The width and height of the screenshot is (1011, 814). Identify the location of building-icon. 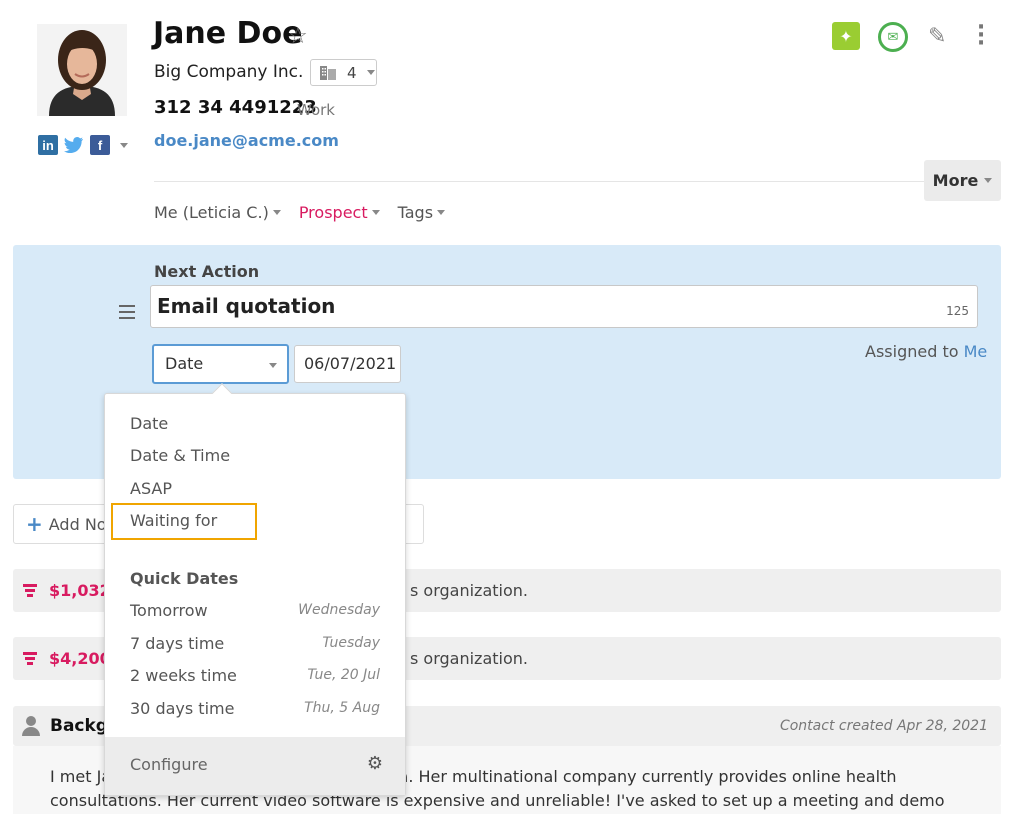
(328, 72).